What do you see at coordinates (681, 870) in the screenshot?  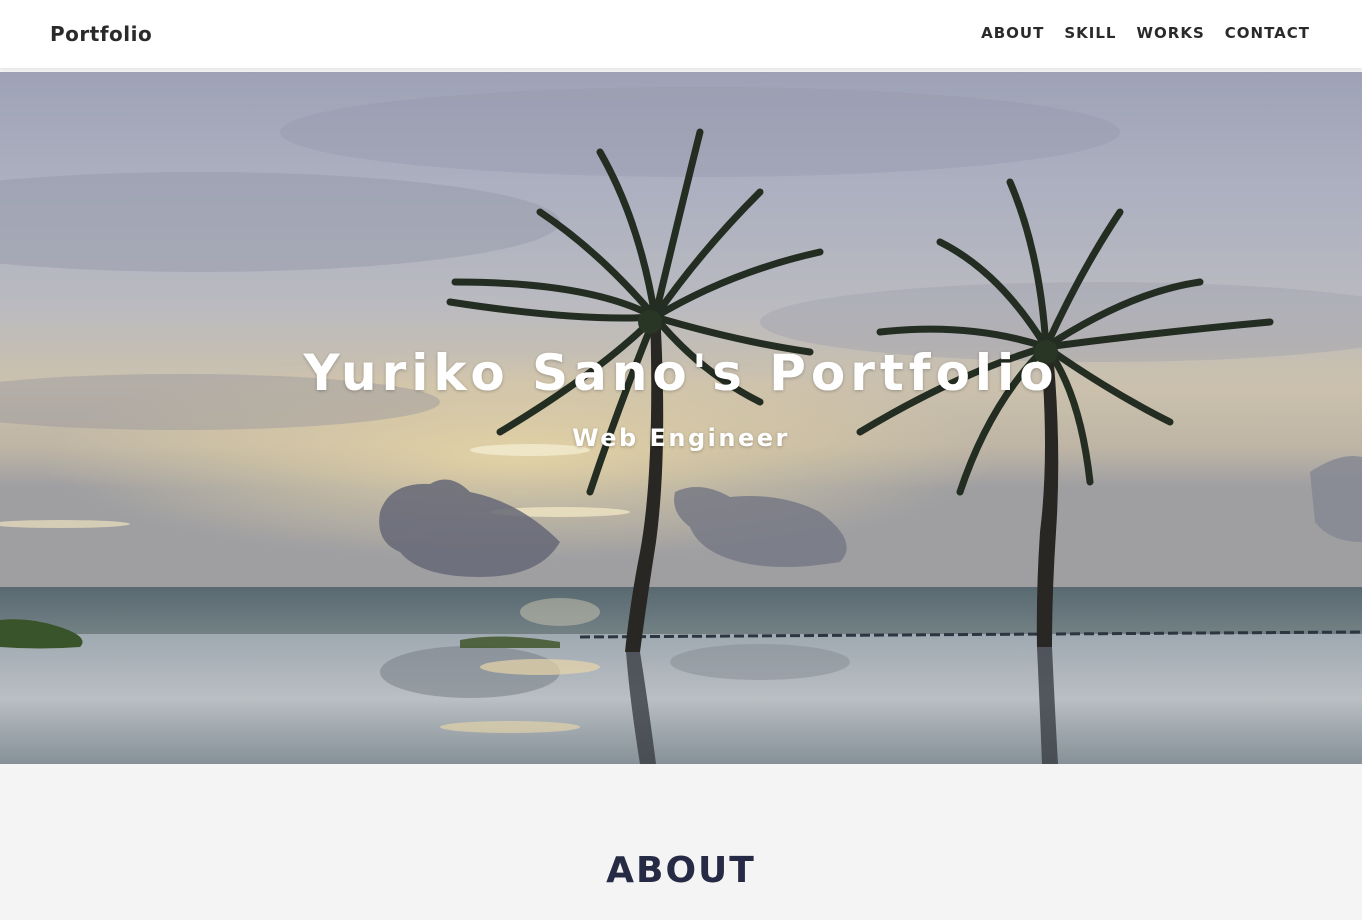 I see `about-heading: ABOUT` at bounding box center [681, 870].